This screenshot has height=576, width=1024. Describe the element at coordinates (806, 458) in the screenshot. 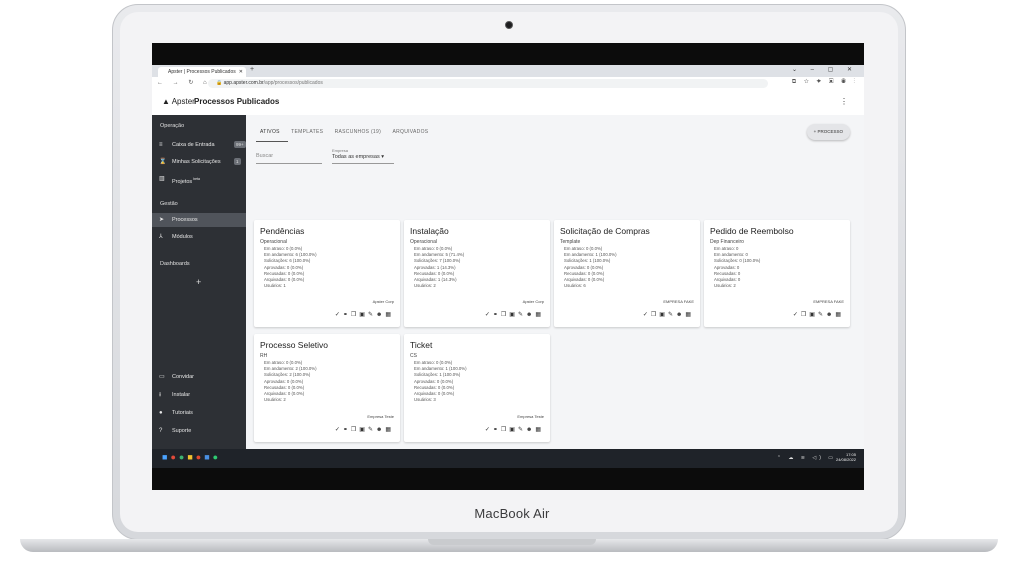

I see `system-tray: ⌃ ☁ ≋ ◁) ▭` at that location.